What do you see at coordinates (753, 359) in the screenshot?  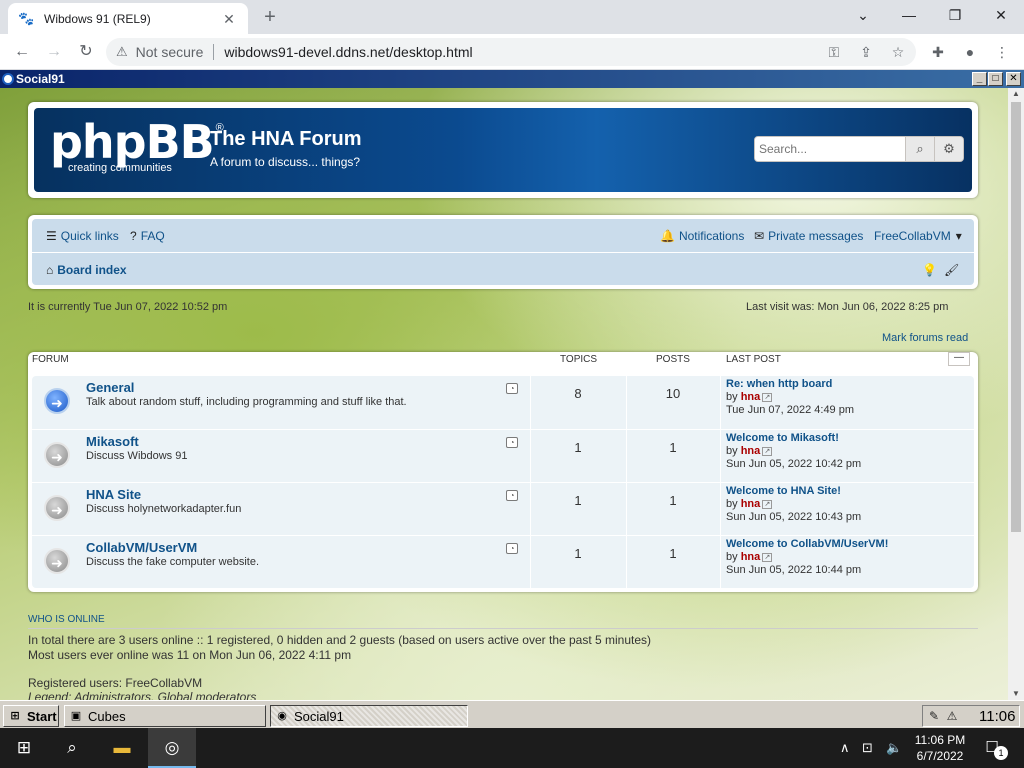 I see `column-last-post: LAST POST` at bounding box center [753, 359].